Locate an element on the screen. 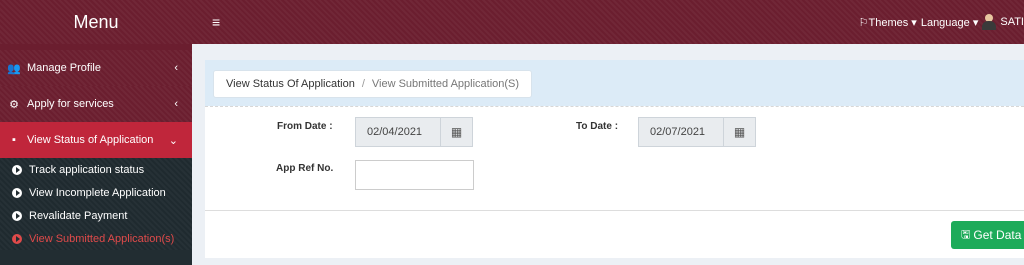 This screenshot has height=265, width=1024. sidebar-item-view-status: ▪ View Status of Application ⌄ is located at coordinates (96, 140).